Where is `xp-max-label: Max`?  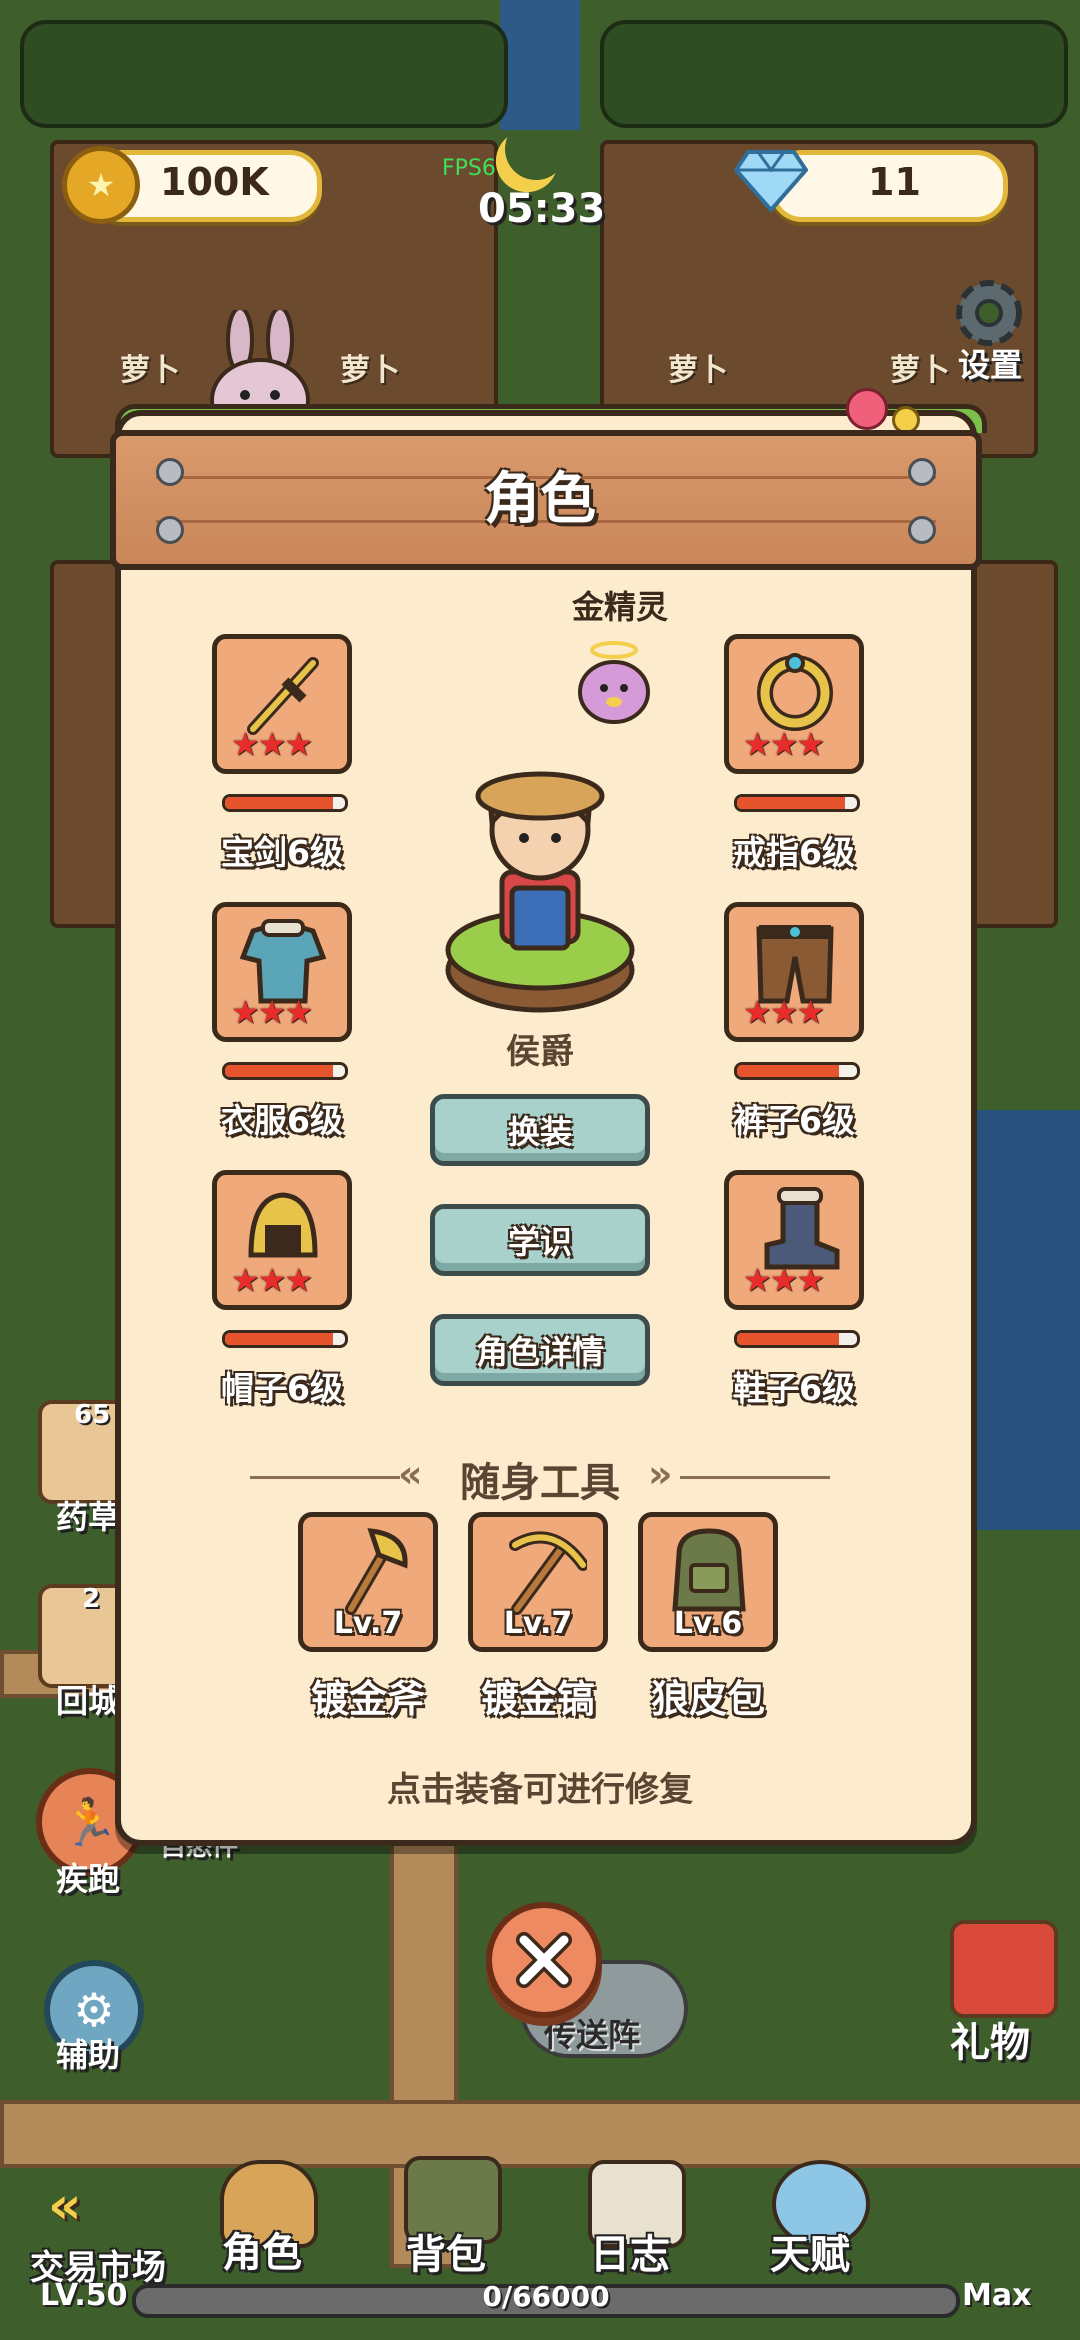
xp-max-label: Max is located at coordinates (997, 2295).